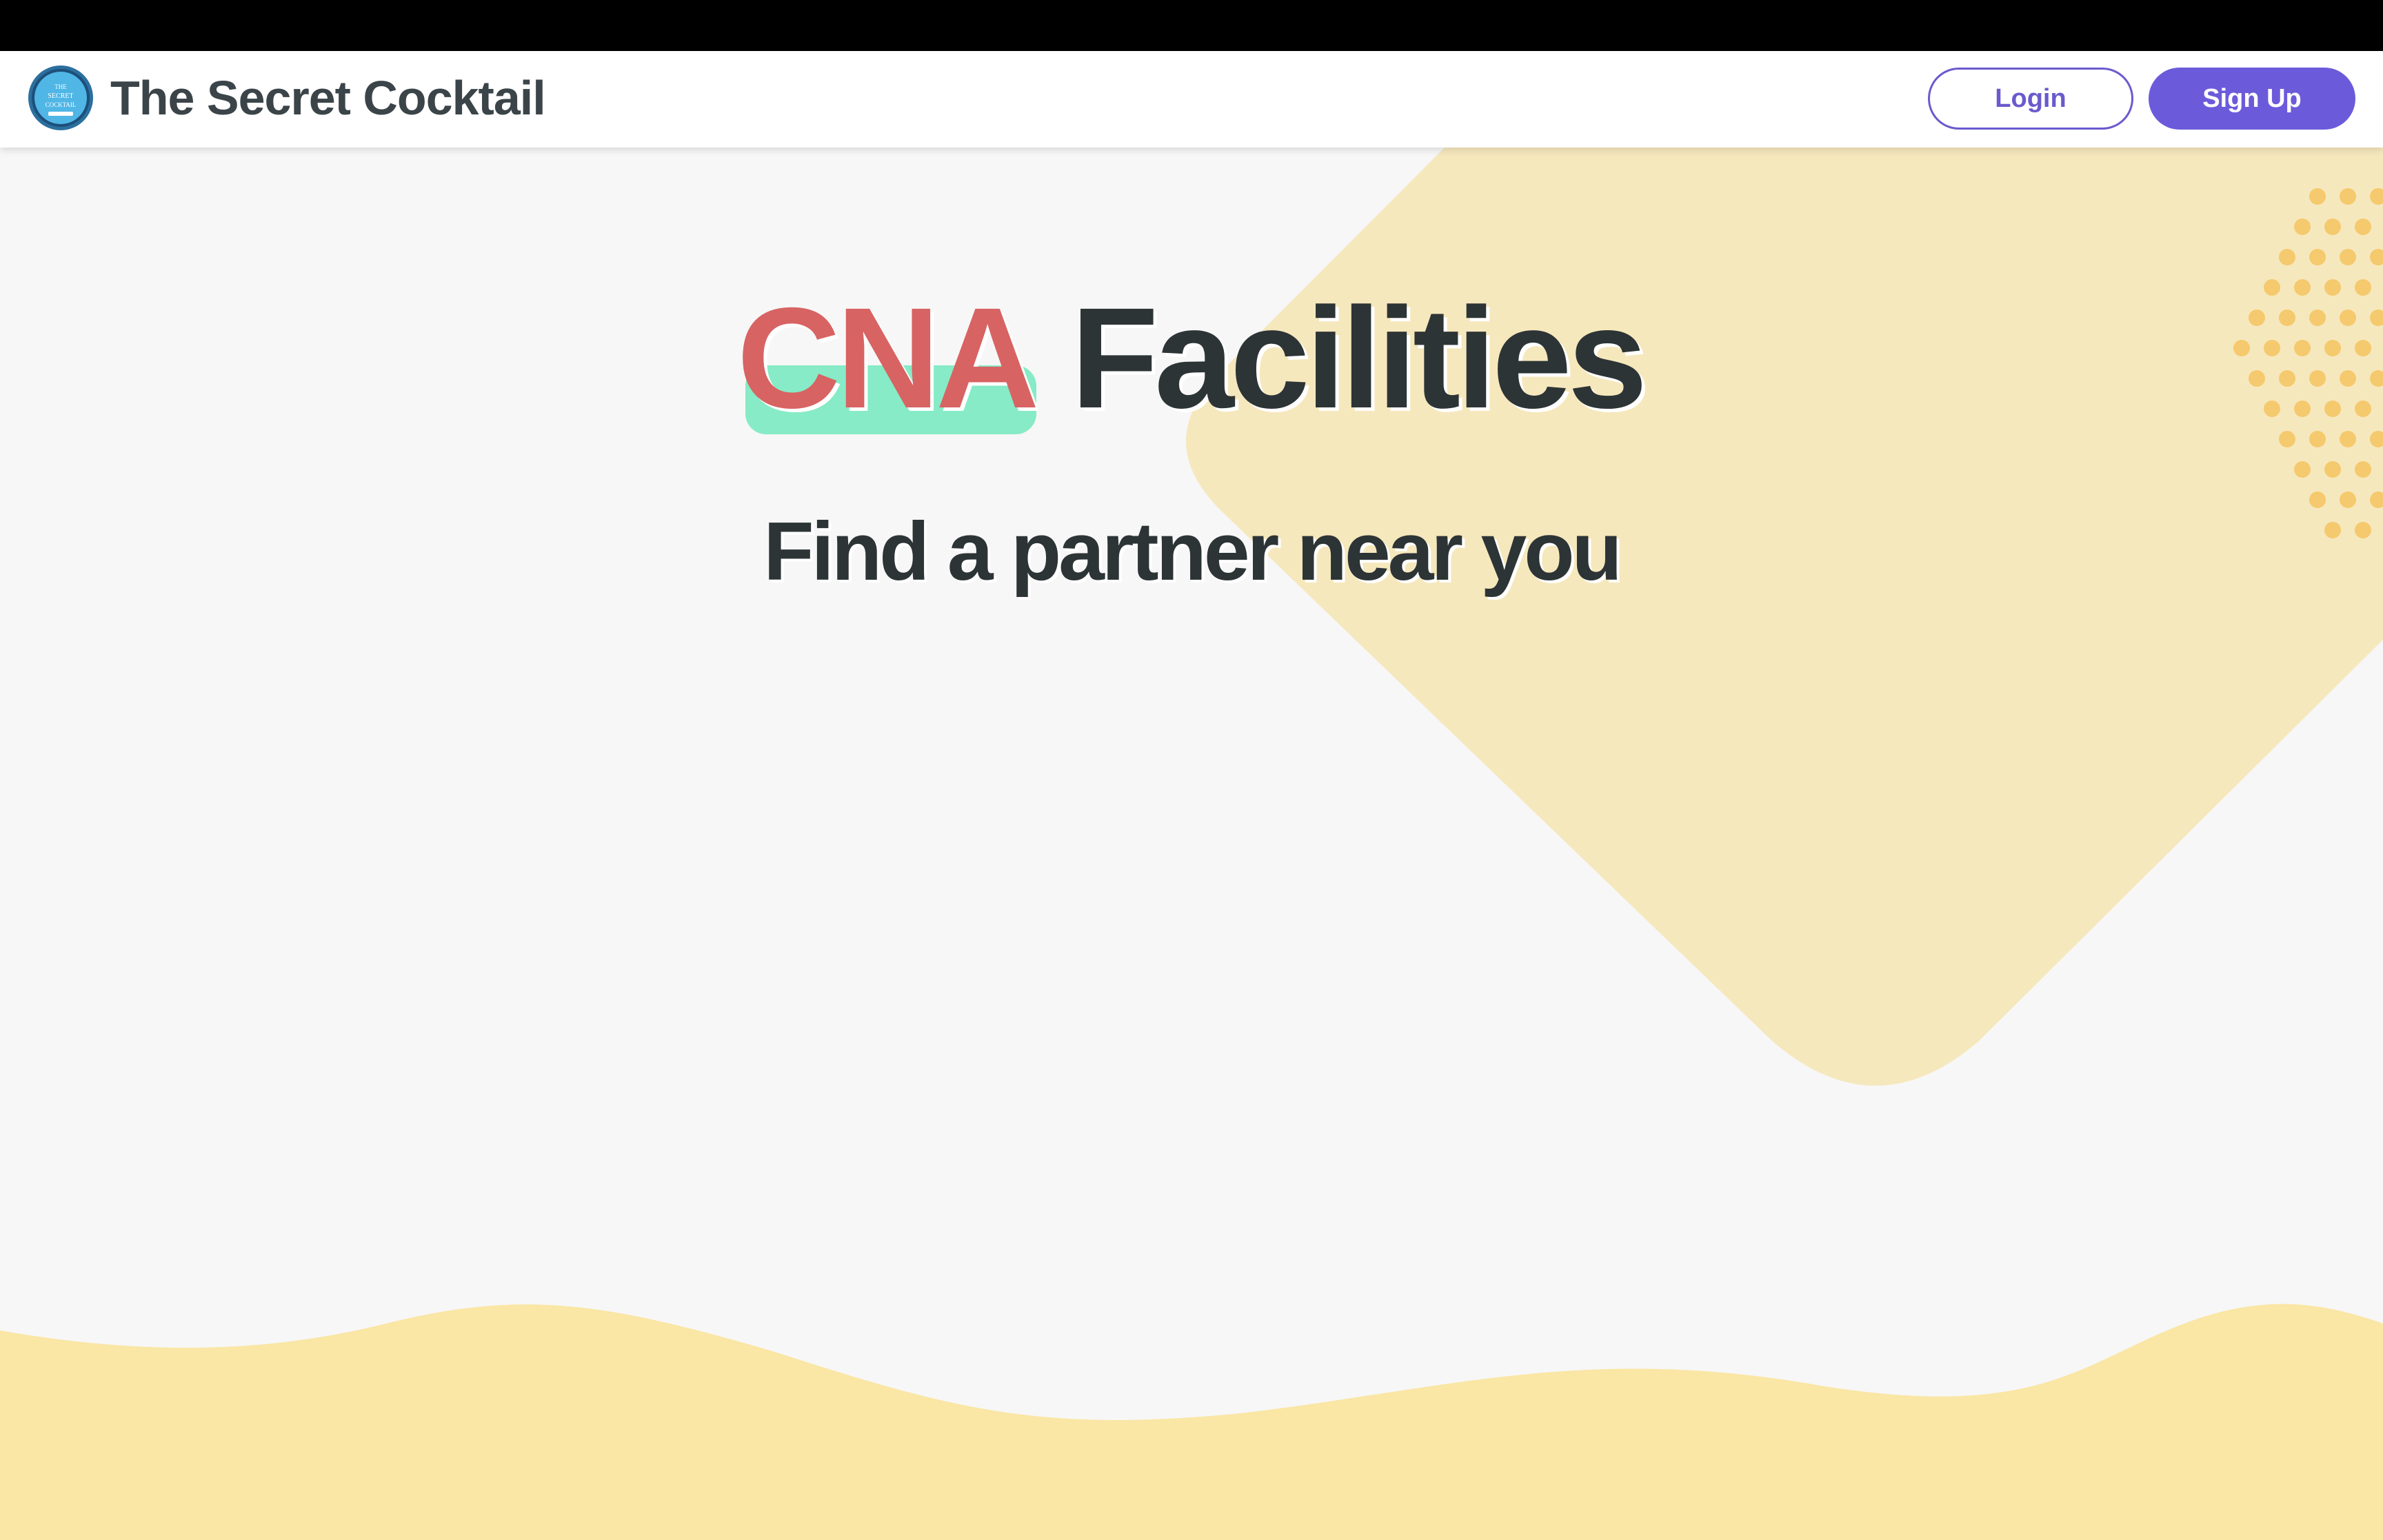  I want to click on logo-text-line-1: THE, so click(60, 87).